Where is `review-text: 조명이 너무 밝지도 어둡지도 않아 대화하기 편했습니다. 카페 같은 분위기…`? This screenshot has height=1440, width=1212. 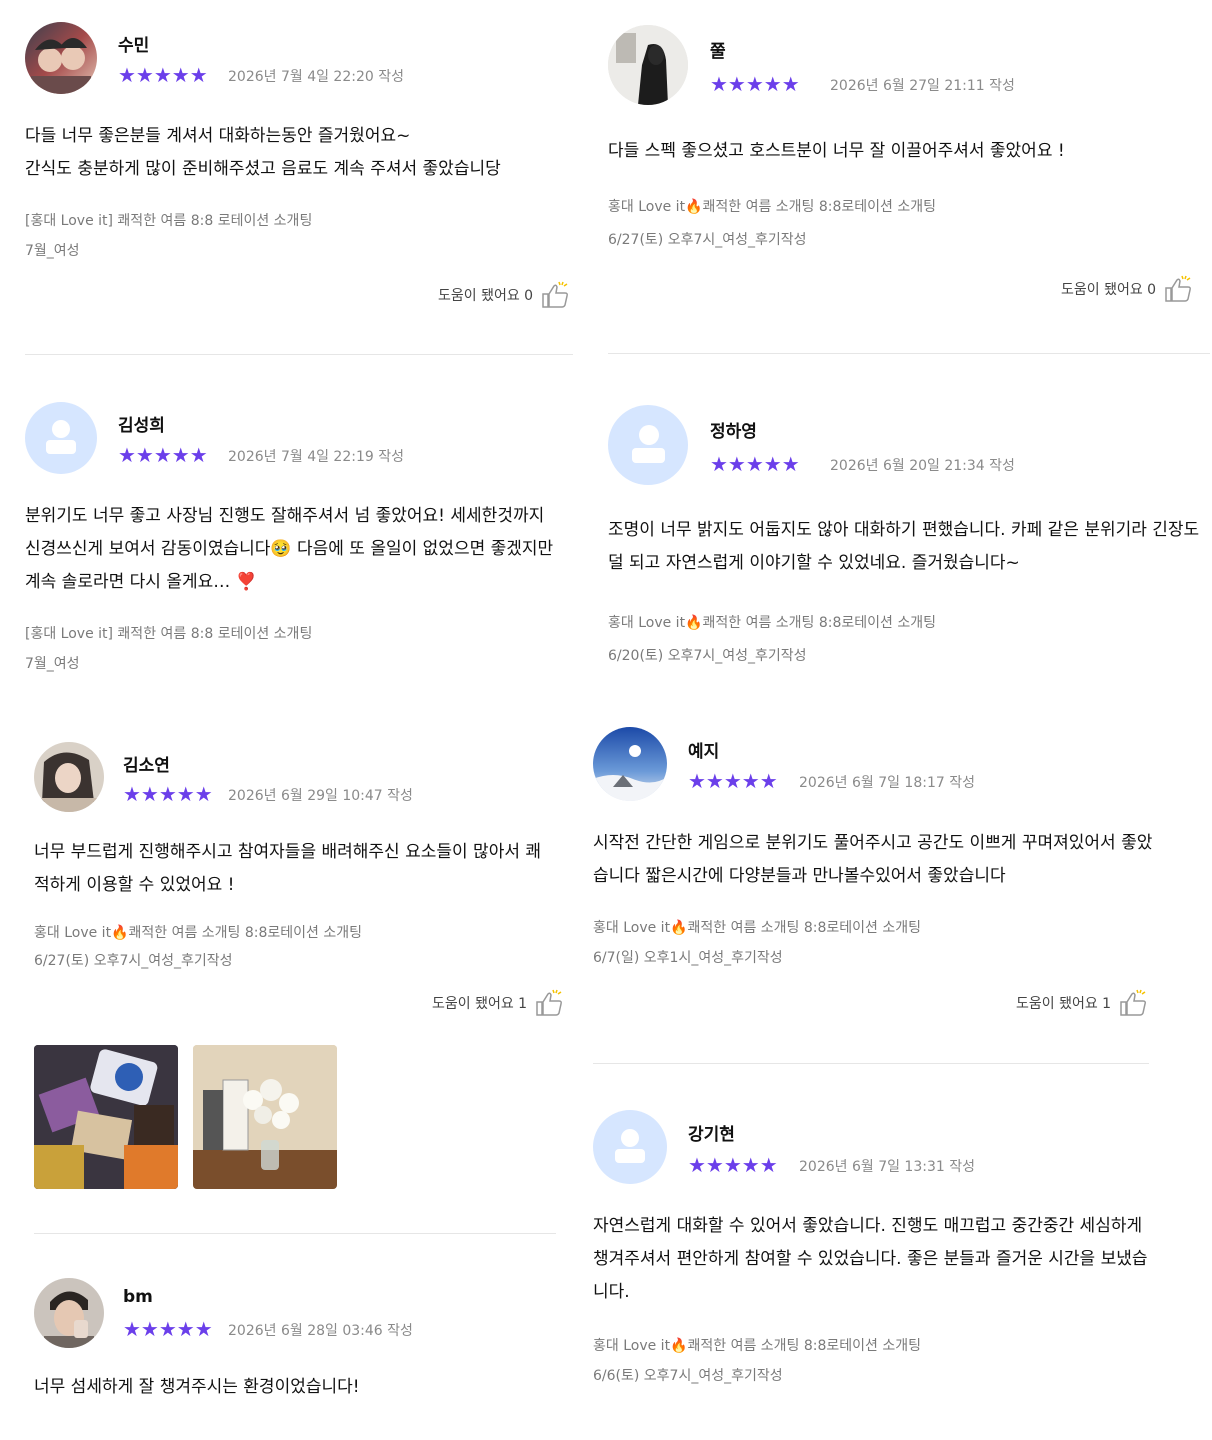
review-text: 조명이 너무 밝지도 어둡지도 않아 대화하기 편했습니다. 카페 같은 분위기… is located at coordinates (904, 546).